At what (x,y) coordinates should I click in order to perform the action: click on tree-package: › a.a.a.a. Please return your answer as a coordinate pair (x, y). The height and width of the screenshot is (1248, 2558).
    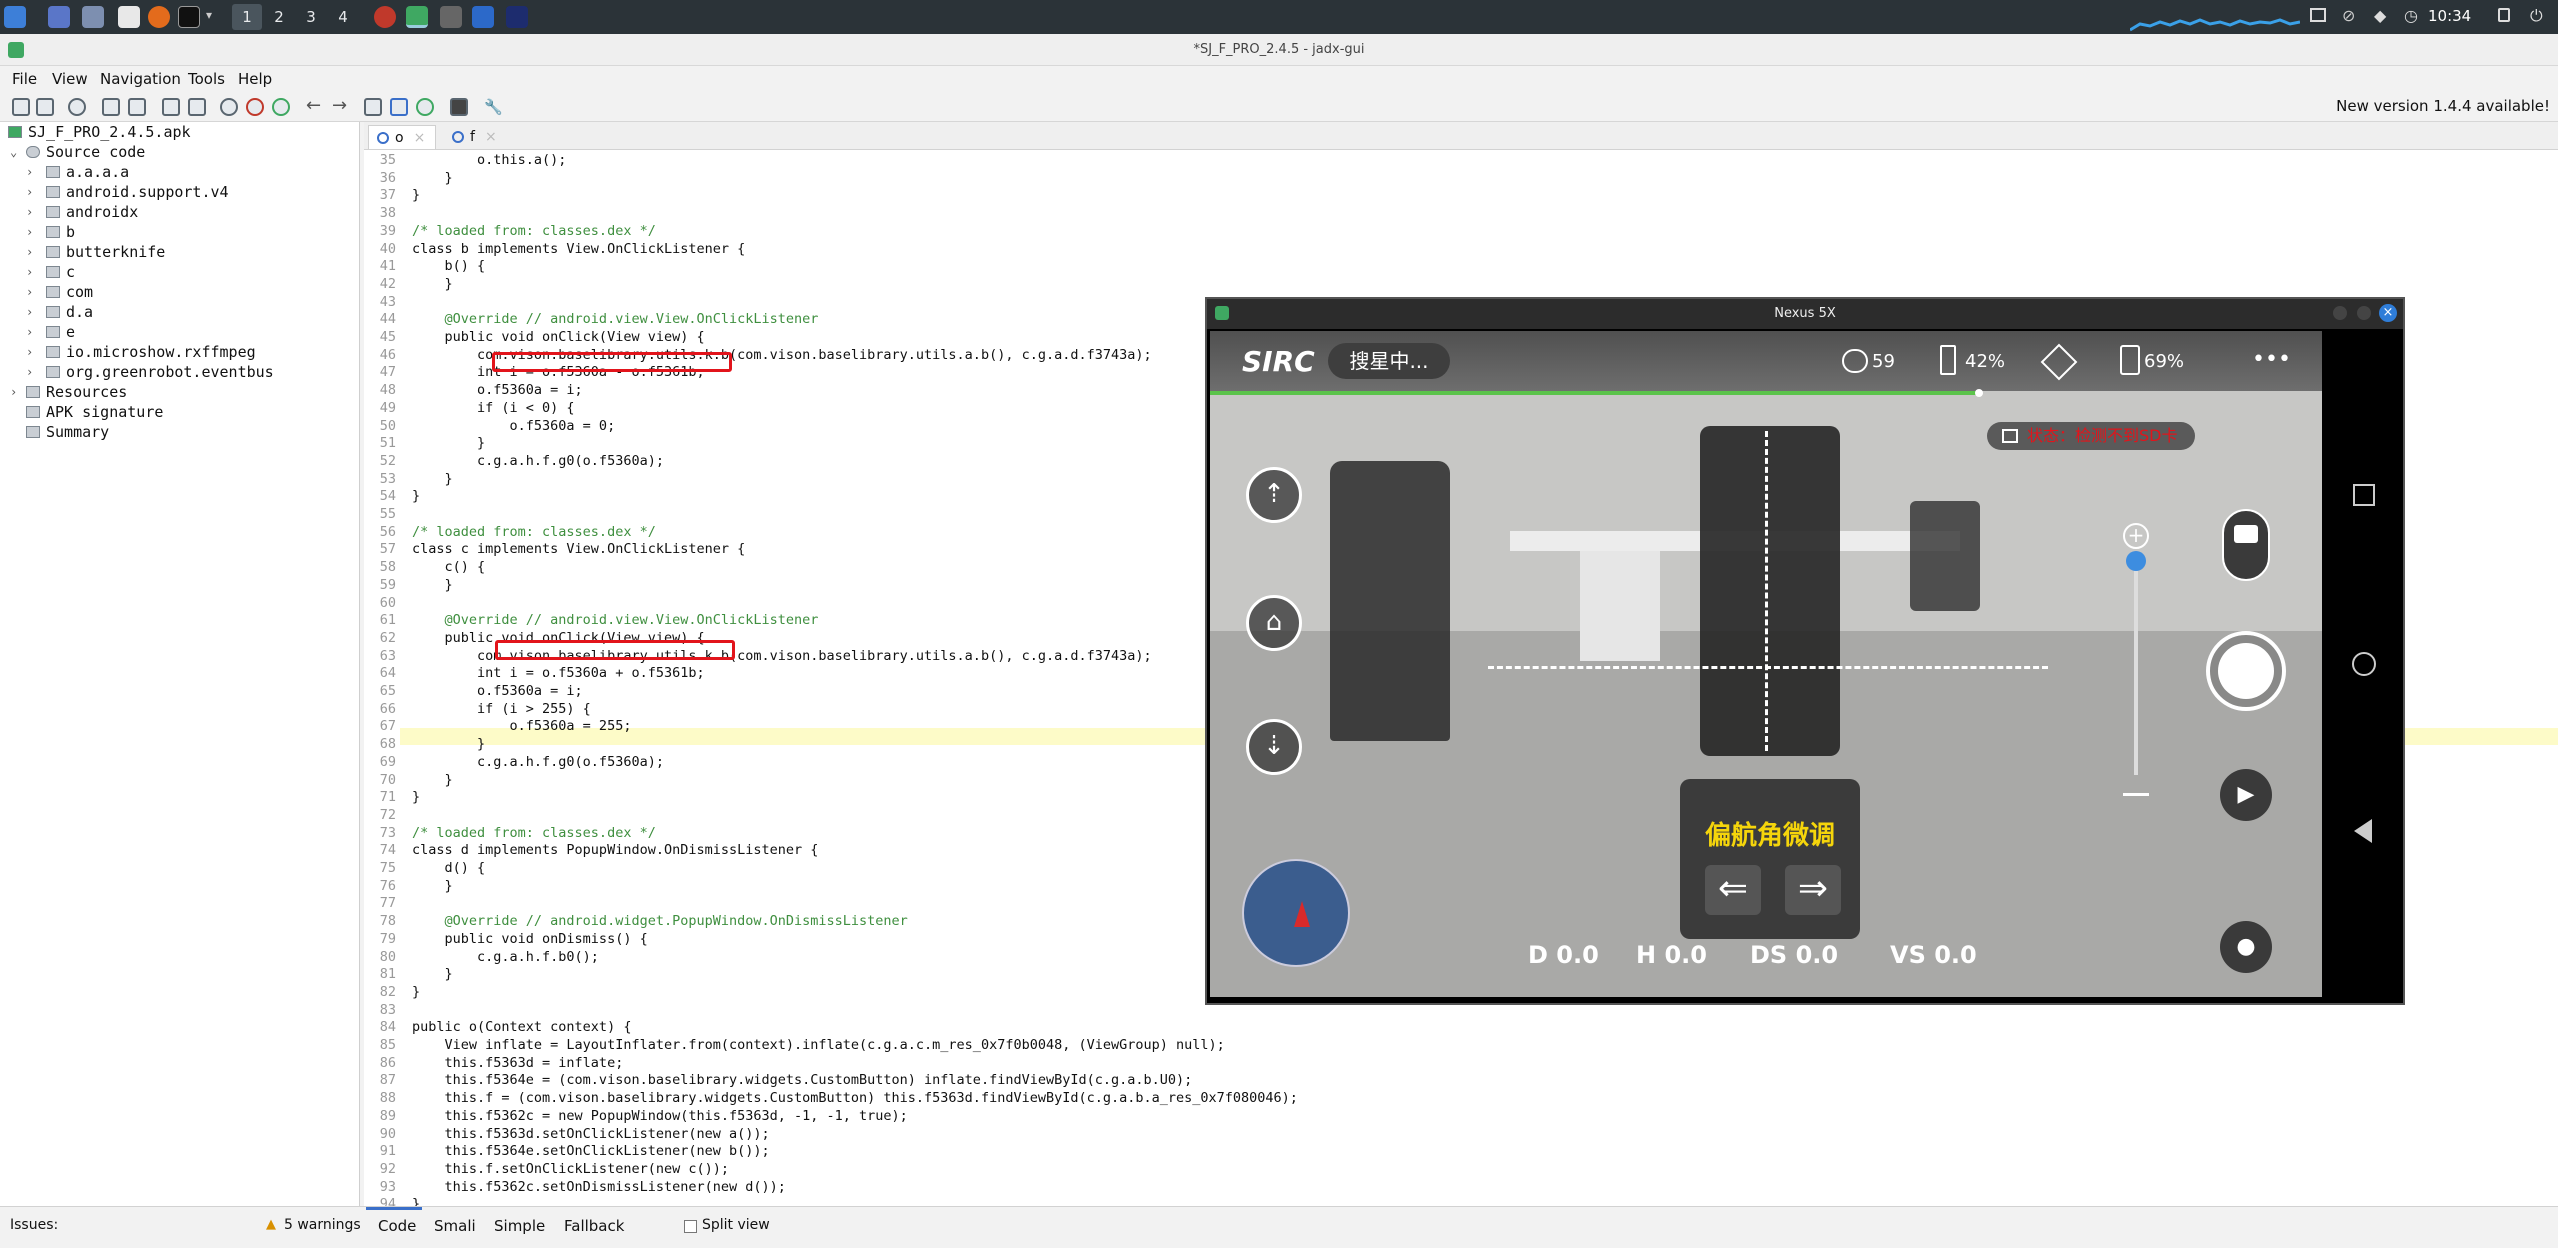
    Looking at the image, I should click on (77, 172).